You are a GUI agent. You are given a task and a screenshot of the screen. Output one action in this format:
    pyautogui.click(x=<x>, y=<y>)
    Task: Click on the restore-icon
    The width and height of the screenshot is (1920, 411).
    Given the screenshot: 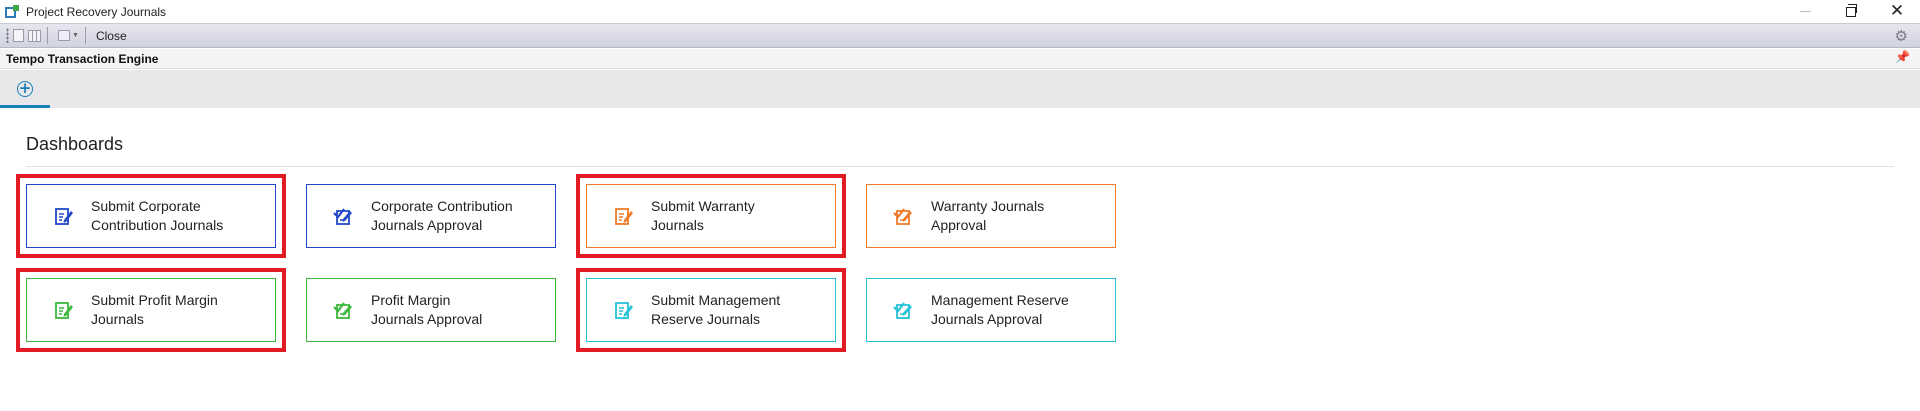 What is the action you would take?
    pyautogui.click(x=1851, y=10)
    